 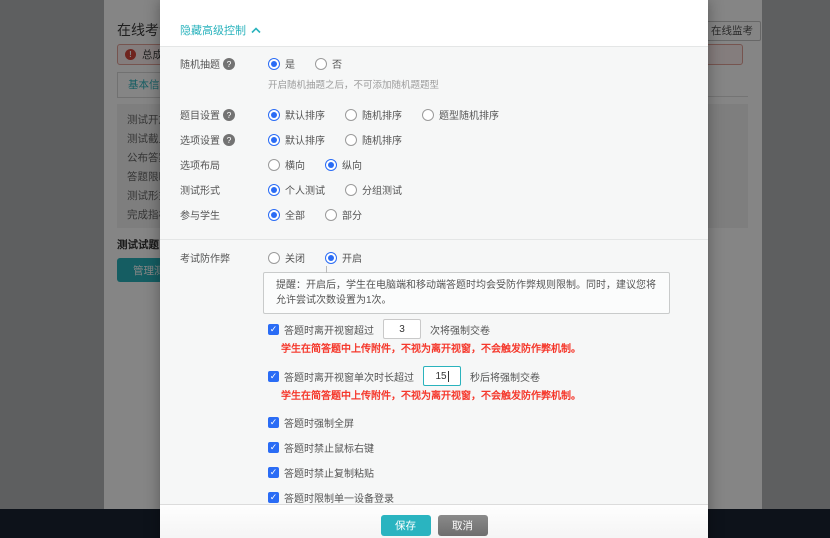 What do you see at coordinates (434, 214) in the screenshot?
I see `setting-row-participants: 参与学生 全部 部分` at bounding box center [434, 214].